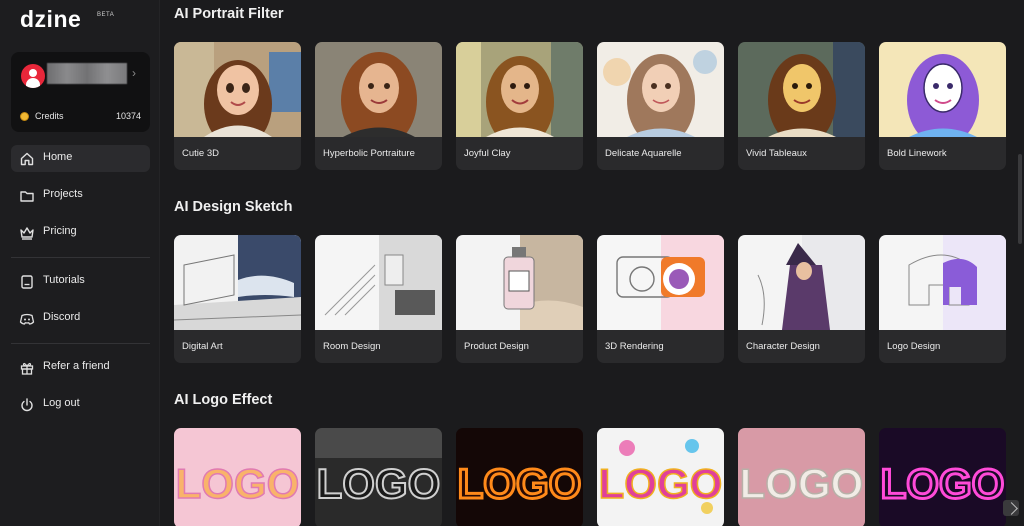 This screenshot has height=526, width=1024. I want to click on card-label: Hyperbolic Portraiture, so click(369, 153).